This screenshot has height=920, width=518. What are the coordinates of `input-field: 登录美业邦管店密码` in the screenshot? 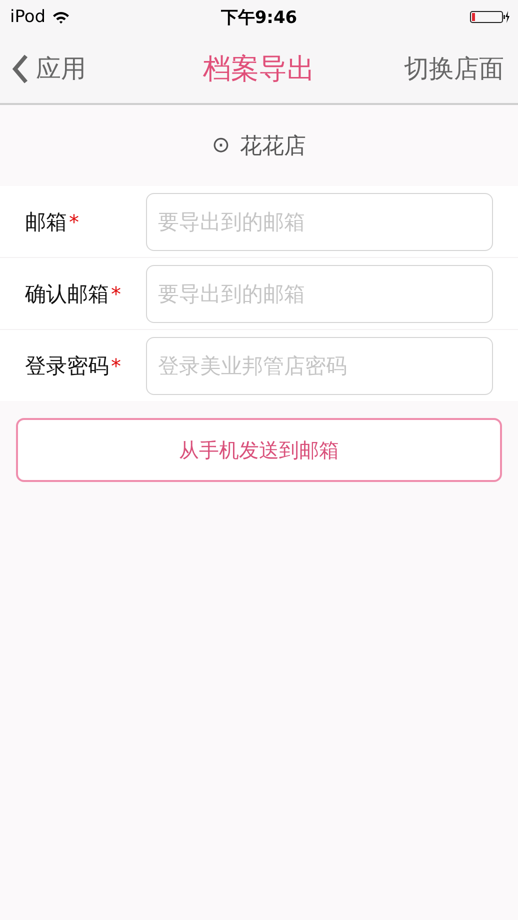 It's located at (319, 365).